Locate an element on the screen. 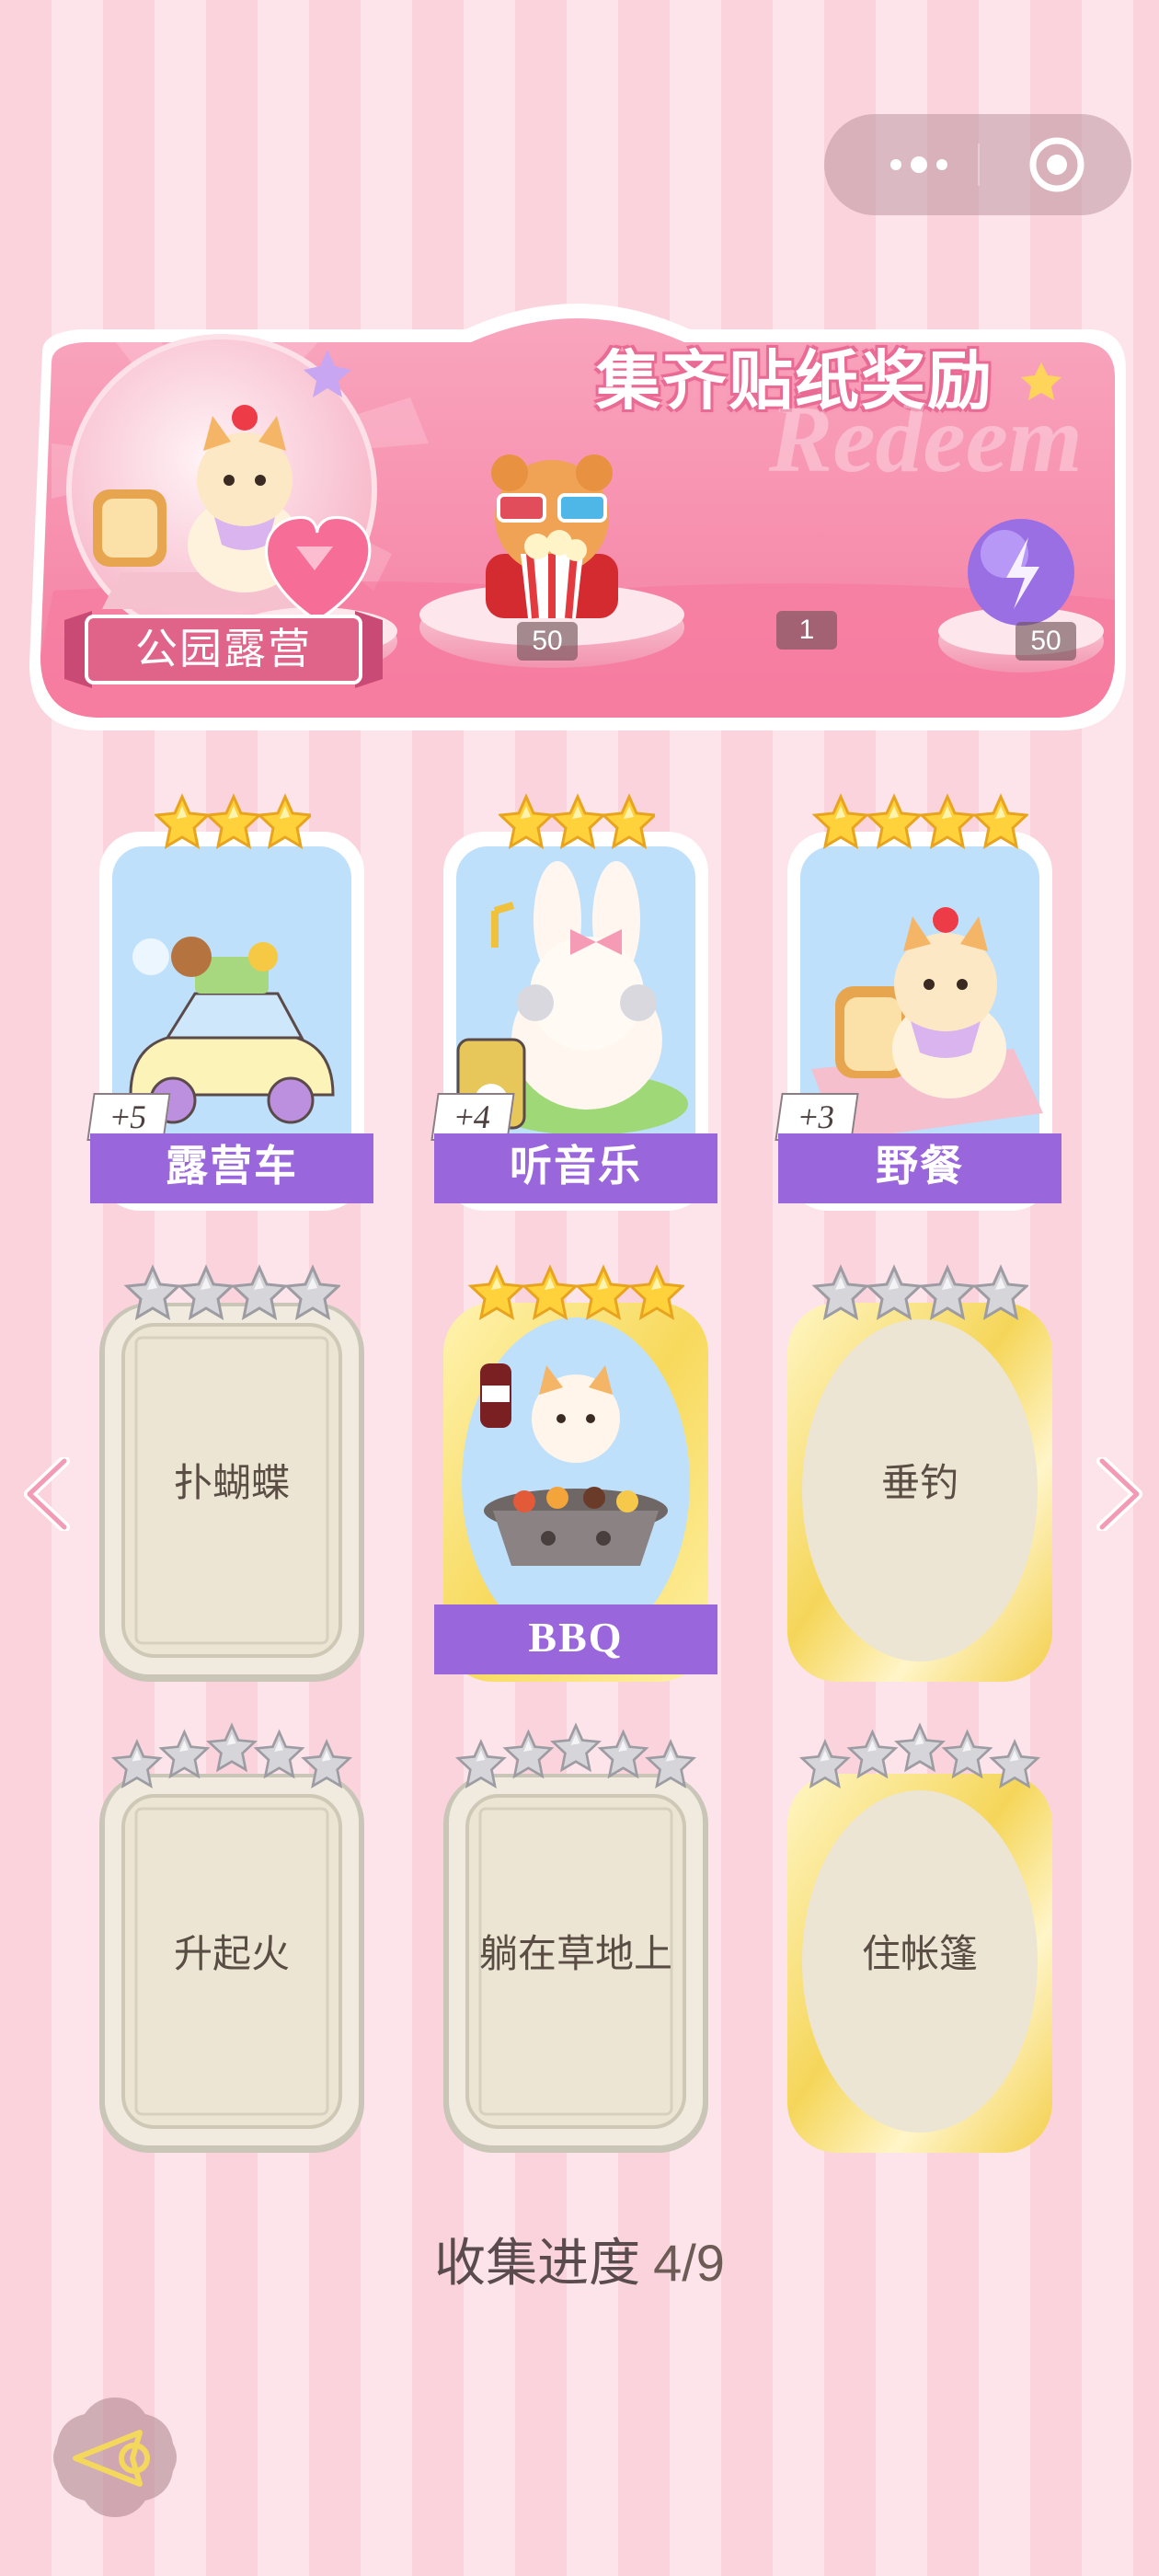  mini-program-capsule is located at coordinates (977, 164).